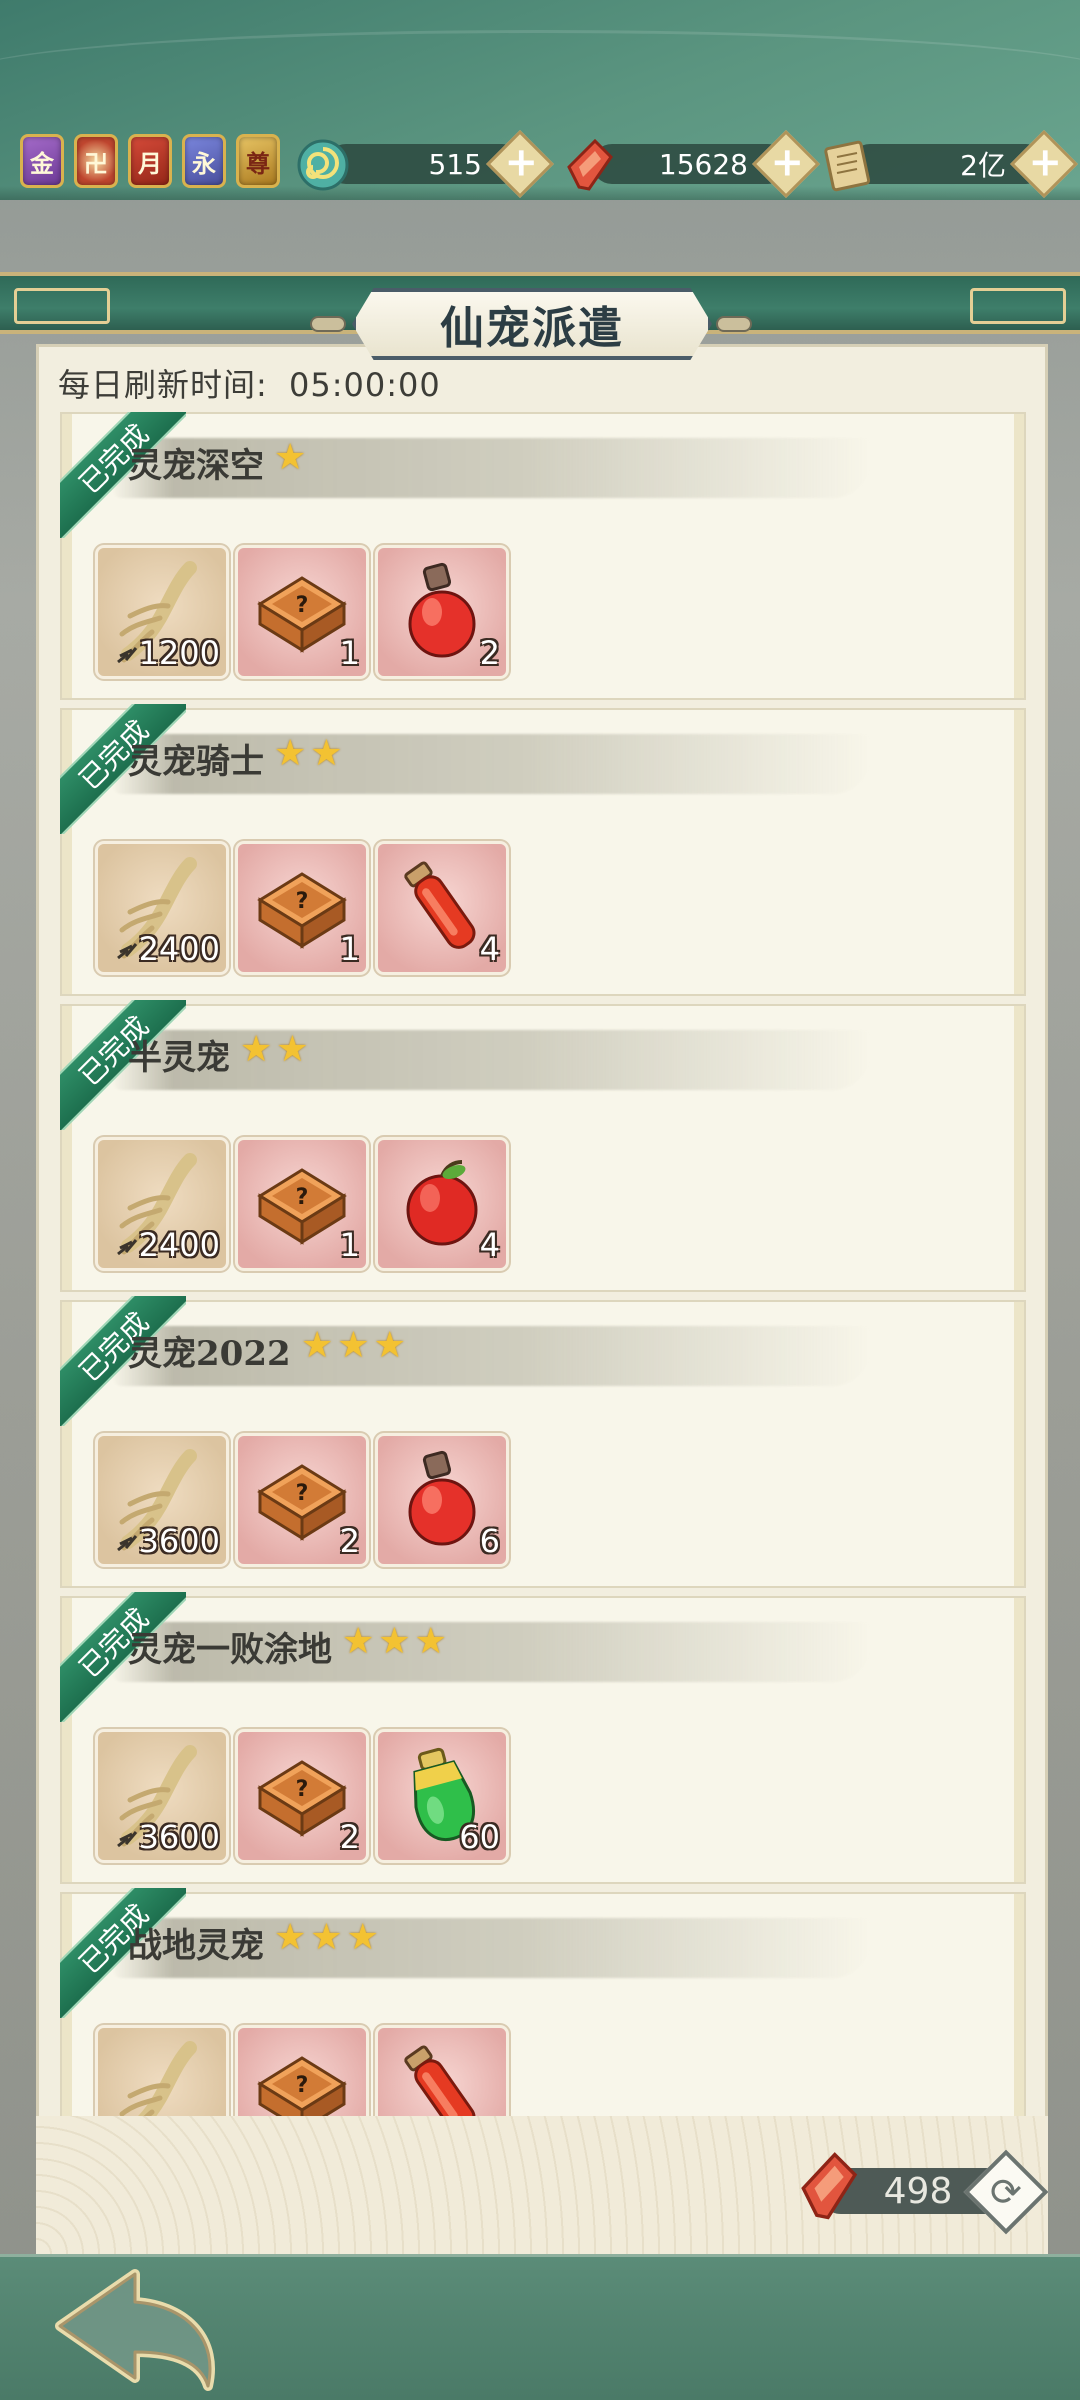 This screenshot has width=1080, height=2400. Describe the element at coordinates (948, 164) in the screenshot. I see `resource-scroll: 2亿 +` at that location.